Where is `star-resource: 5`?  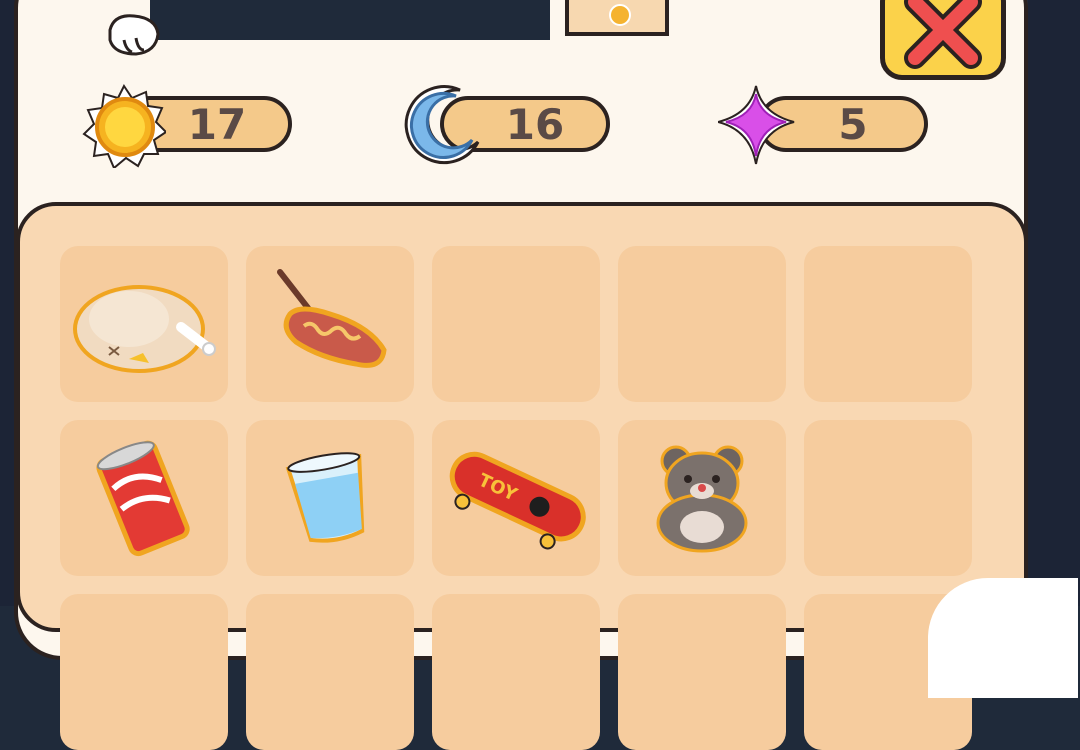 star-resource: 5 is located at coordinates (843, 125).